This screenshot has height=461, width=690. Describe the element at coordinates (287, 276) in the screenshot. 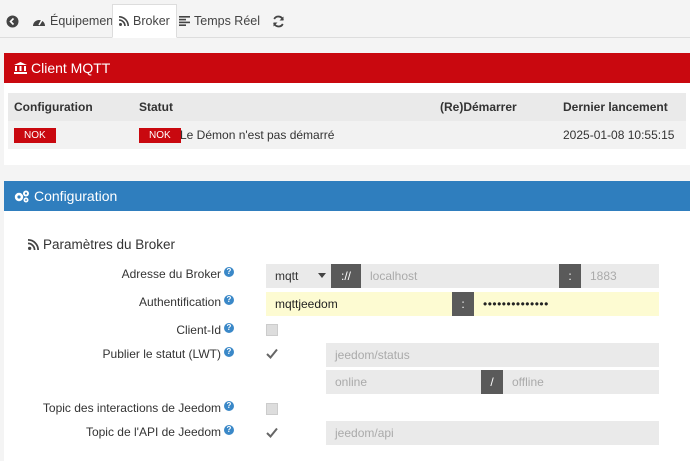

I see `protocol-value: mqtt` at that location.